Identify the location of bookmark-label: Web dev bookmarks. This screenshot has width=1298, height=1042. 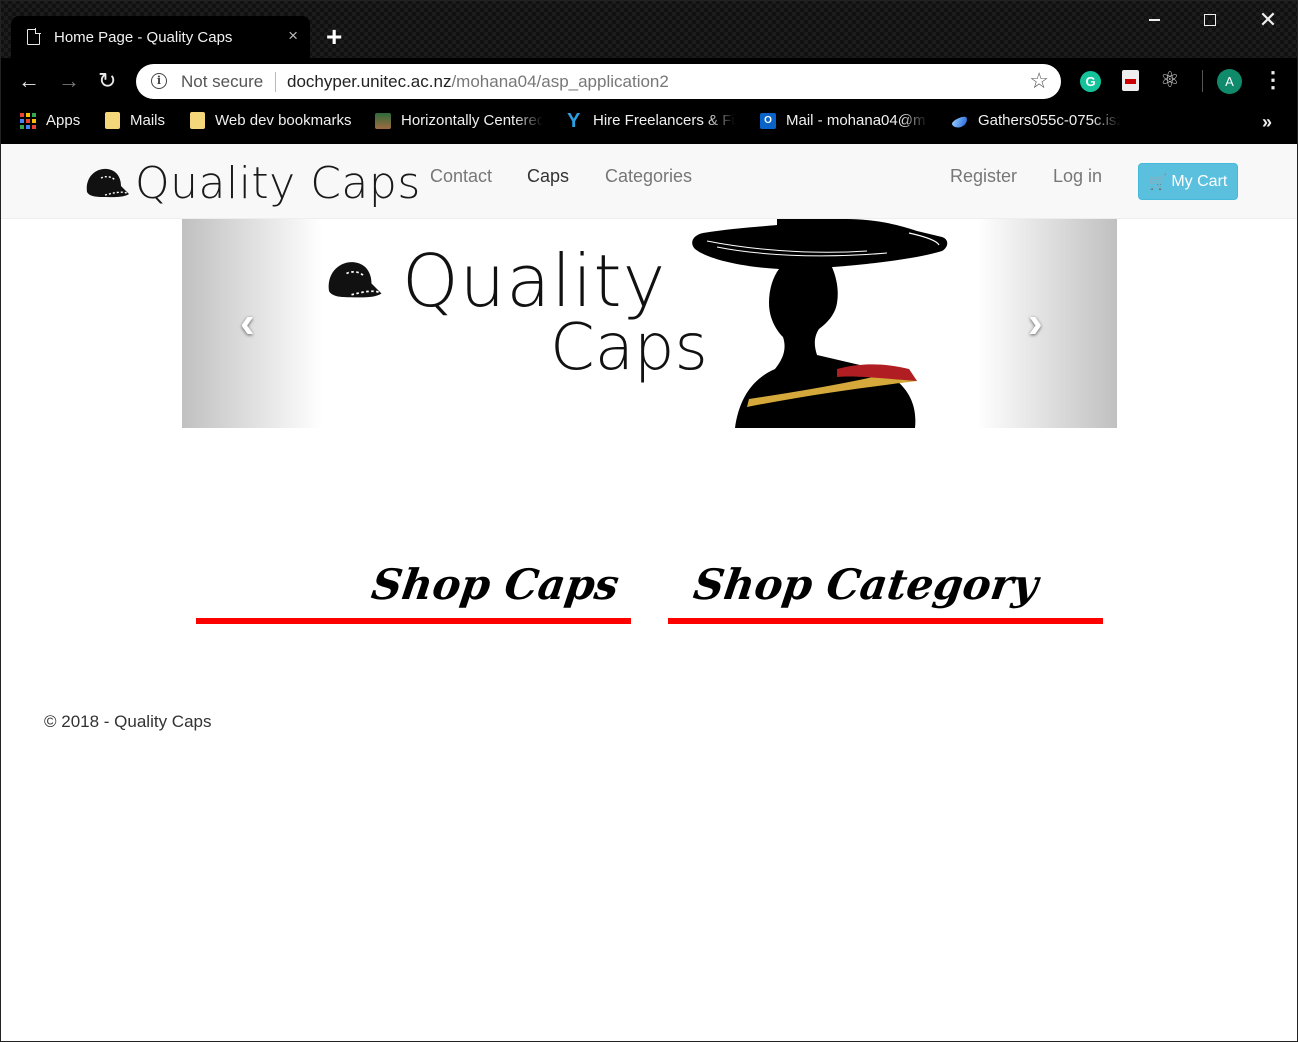
(283, 120).